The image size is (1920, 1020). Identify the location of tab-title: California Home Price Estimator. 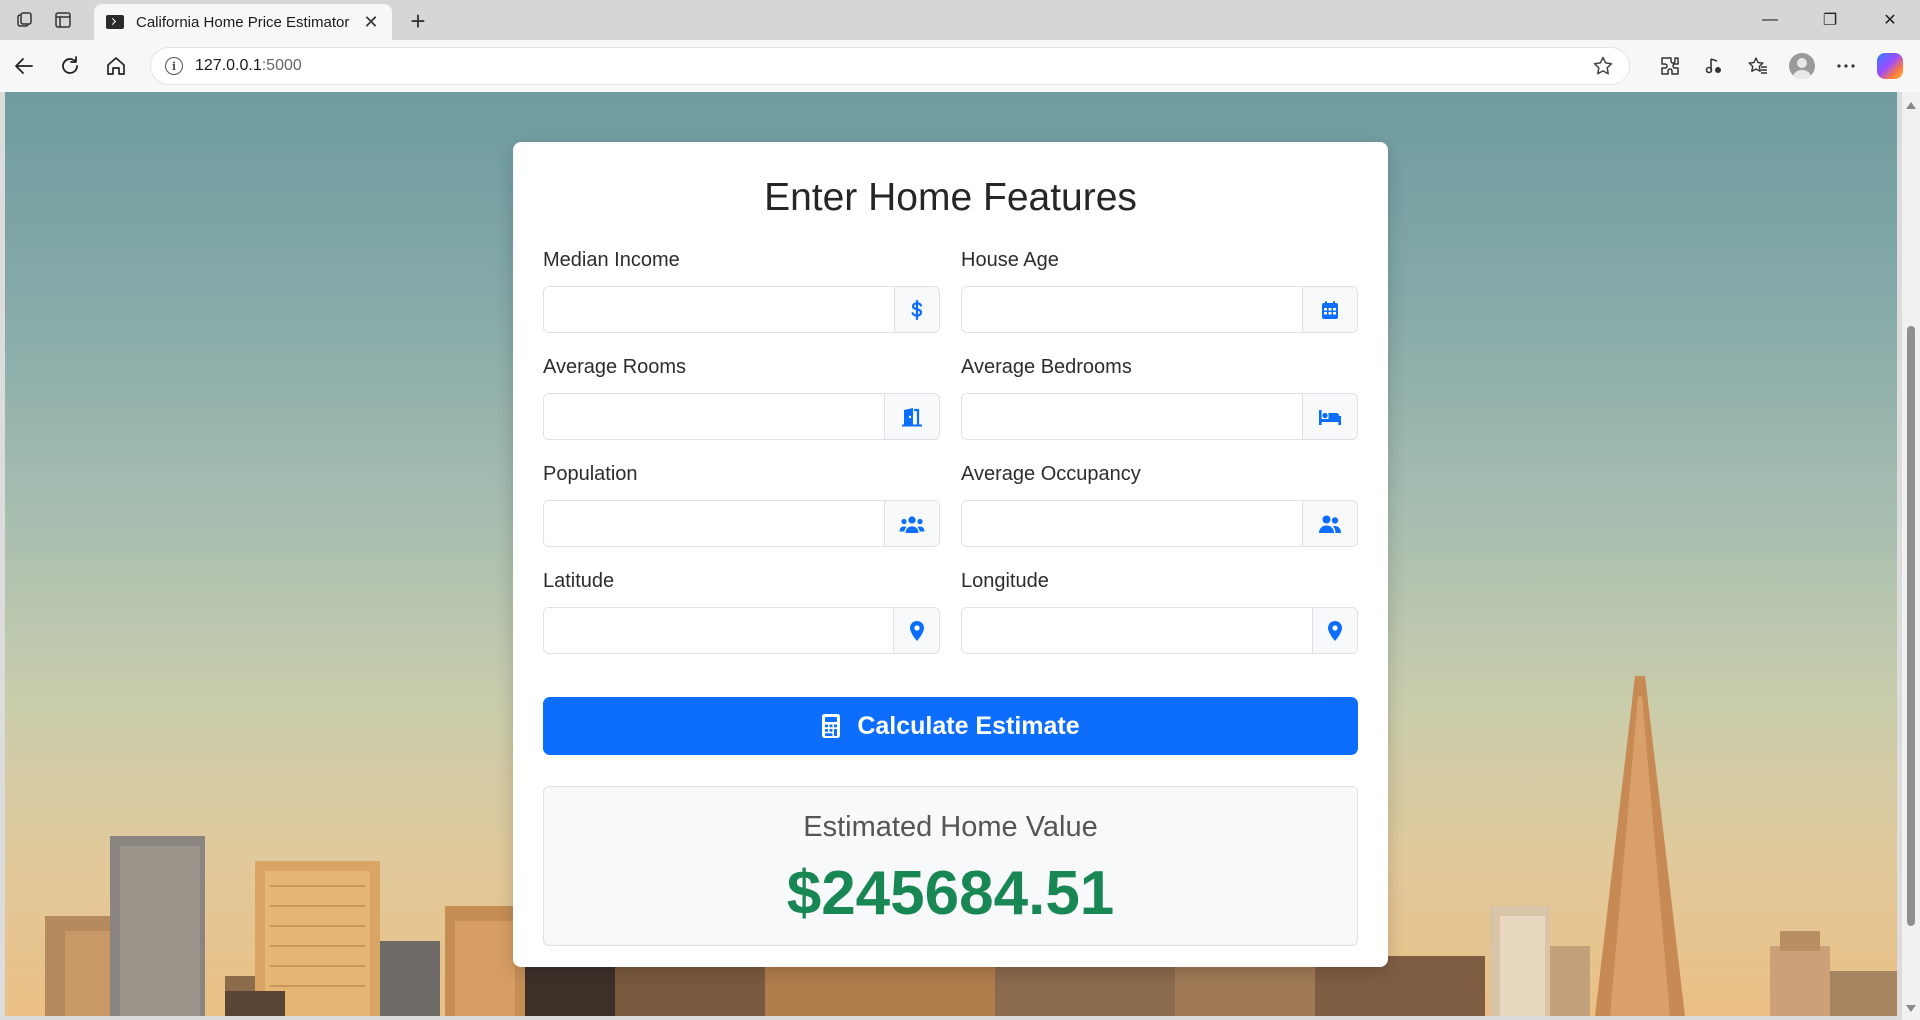
(243, 22).